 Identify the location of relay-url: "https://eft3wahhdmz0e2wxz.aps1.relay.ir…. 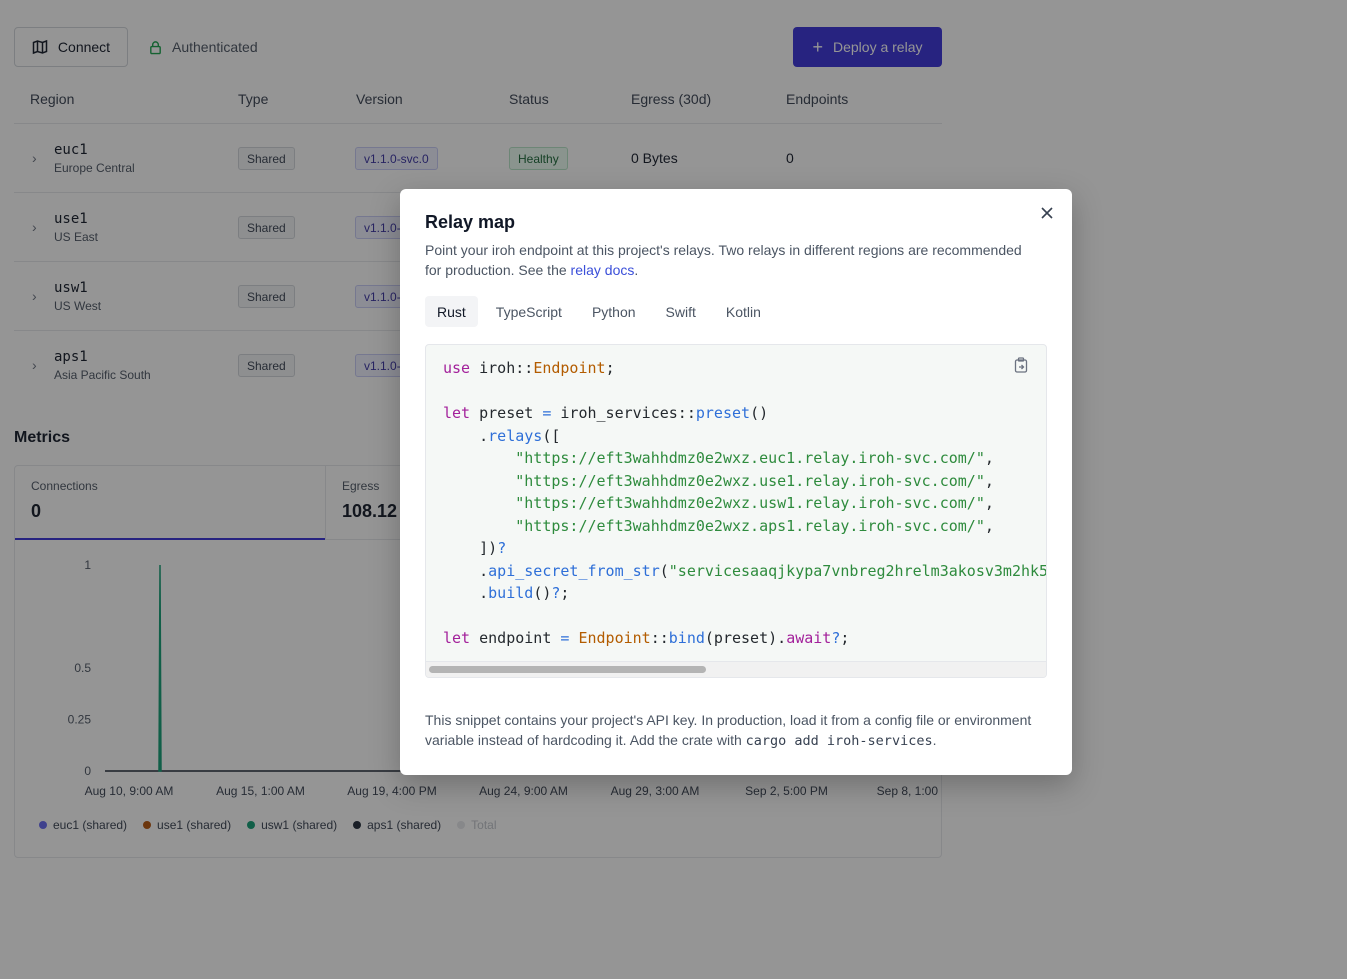
(750, 525).